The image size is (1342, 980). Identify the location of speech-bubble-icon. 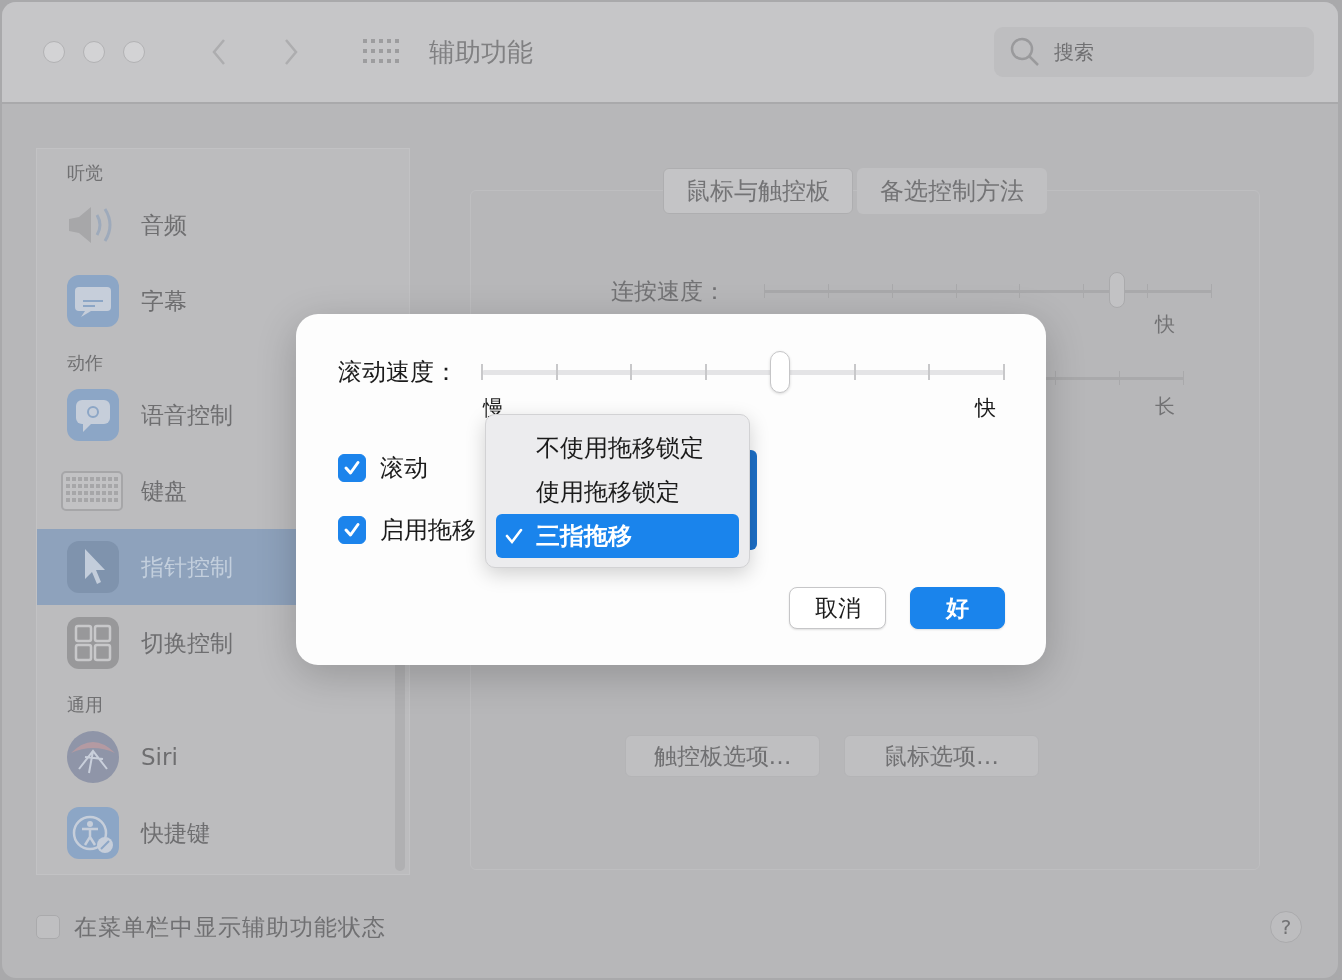
(93, 415).